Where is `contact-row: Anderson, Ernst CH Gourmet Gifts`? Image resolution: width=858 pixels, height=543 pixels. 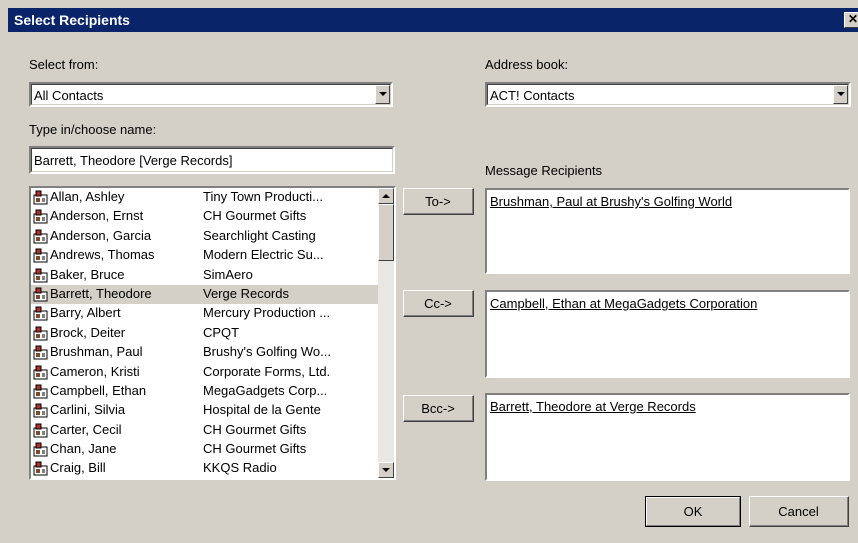
contact-row: Anderson, Ernst CH Gourmet Gifts is located at coordinates (204, 216).